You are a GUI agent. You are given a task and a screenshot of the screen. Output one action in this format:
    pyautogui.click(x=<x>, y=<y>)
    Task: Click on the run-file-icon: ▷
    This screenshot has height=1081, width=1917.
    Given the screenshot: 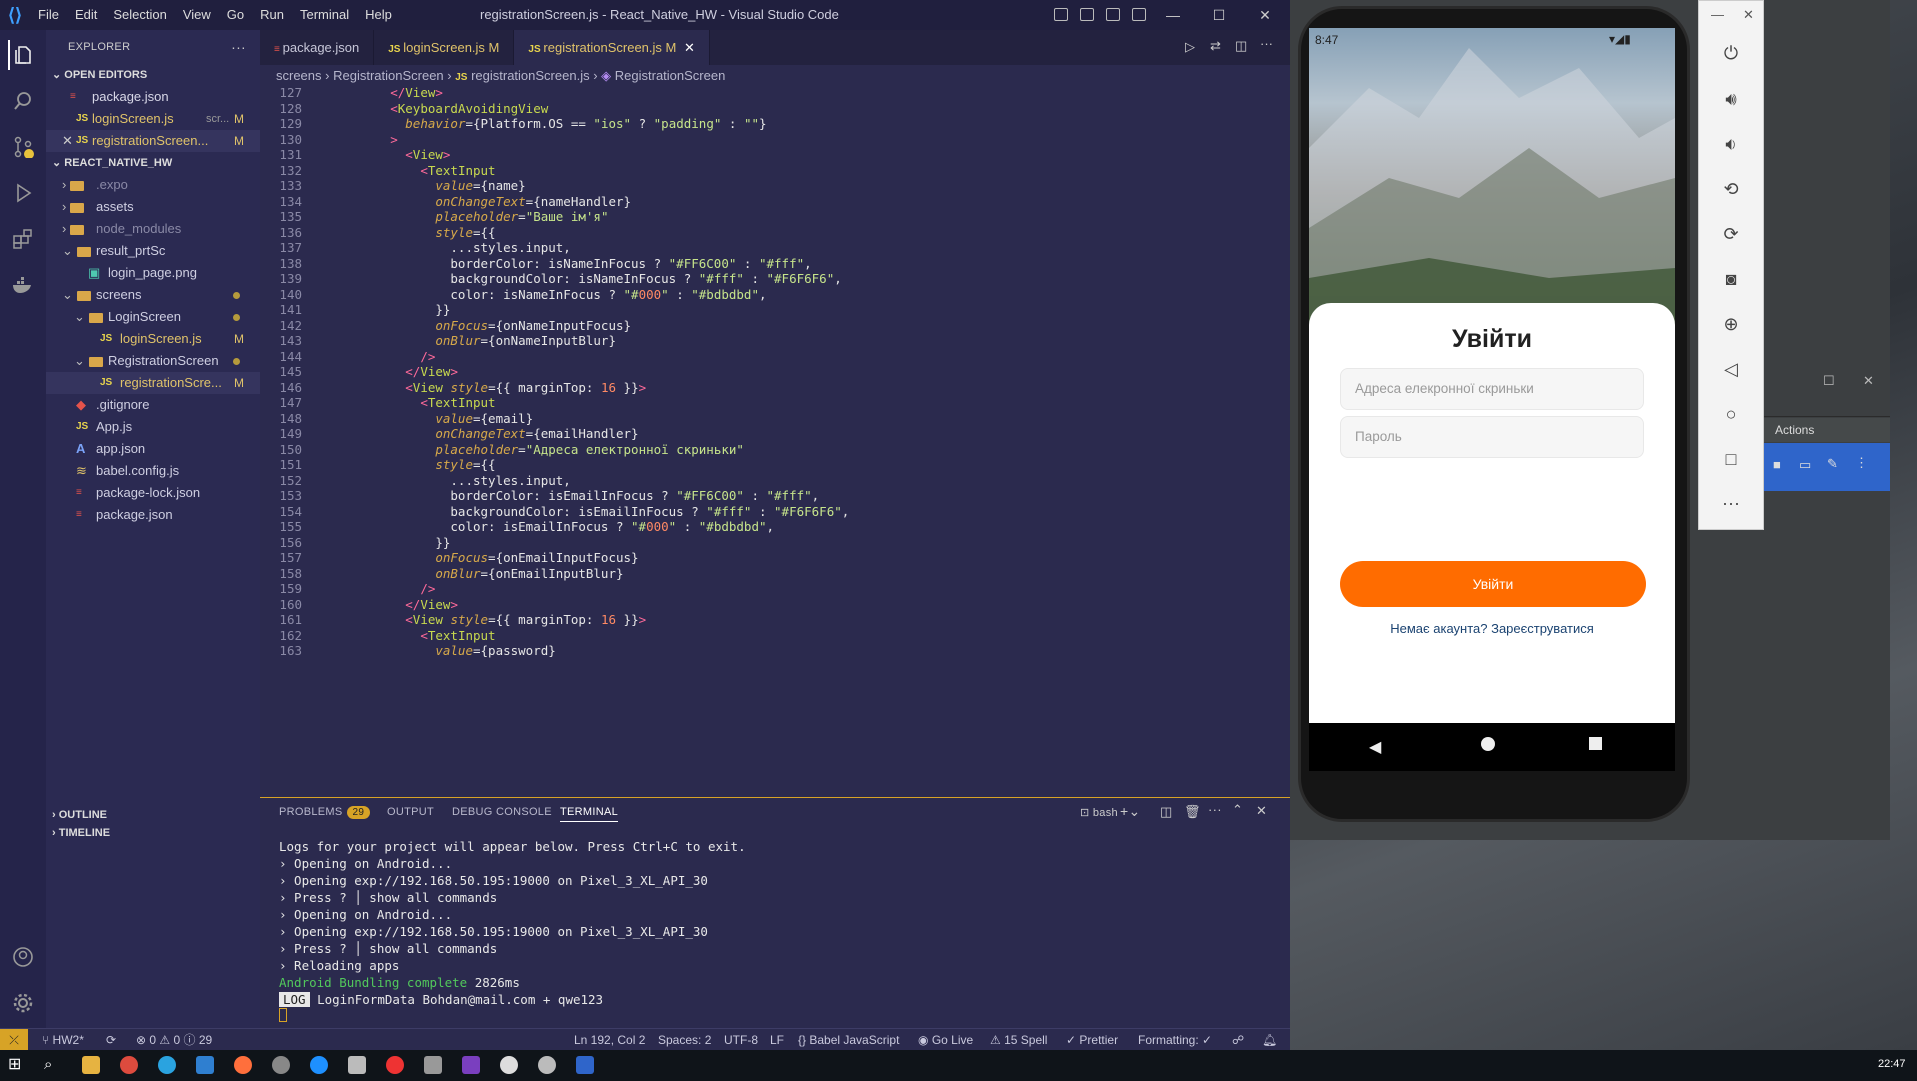 What is the action you would take?
    pyautogui.click(x=1190, y=47)
    